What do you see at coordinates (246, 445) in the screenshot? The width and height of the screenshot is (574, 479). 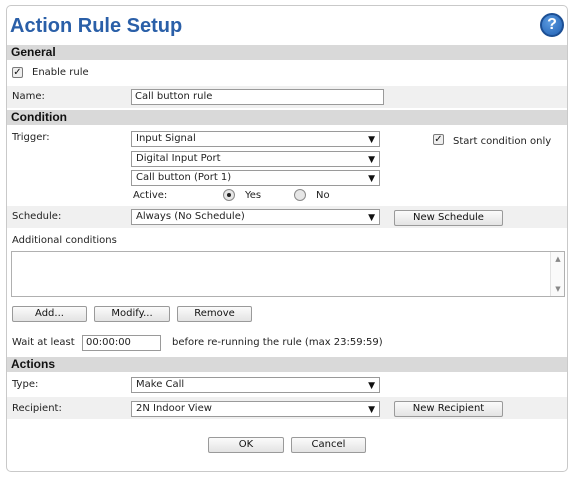 I see `ok-button: OK` at bounding box center [246, 445].